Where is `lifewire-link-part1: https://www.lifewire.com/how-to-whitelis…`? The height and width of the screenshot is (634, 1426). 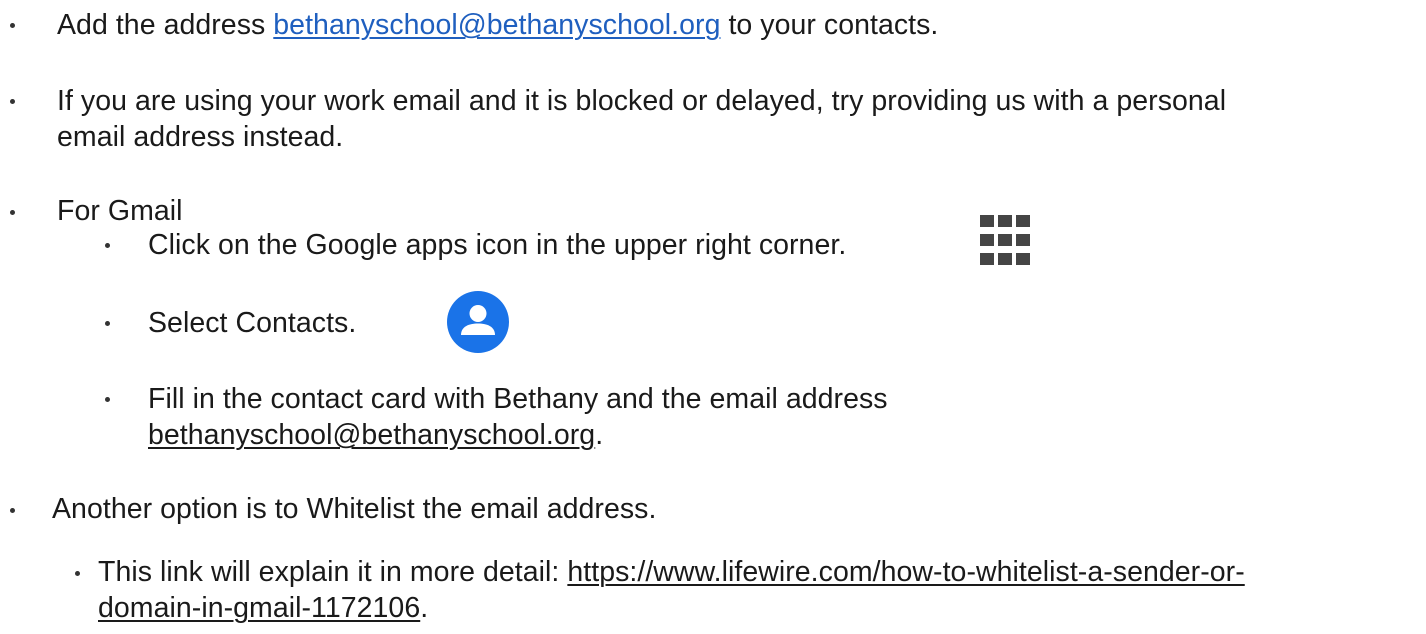 lifewire-link-part1: https://www.lifewire.com/how-to-whitelis… is located at coordinates (905, 572).